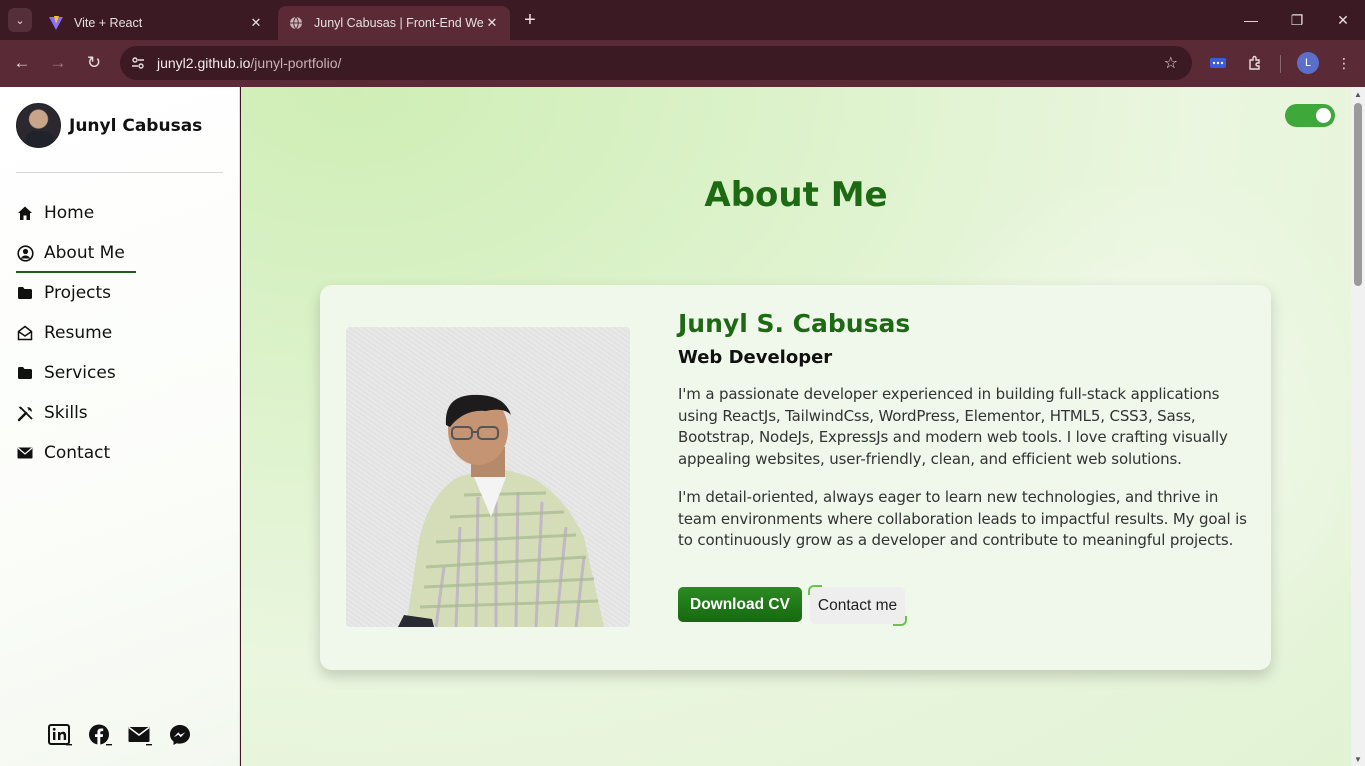 The image size is (1365, 766). I want to click on email-icon, so click(140, 735).